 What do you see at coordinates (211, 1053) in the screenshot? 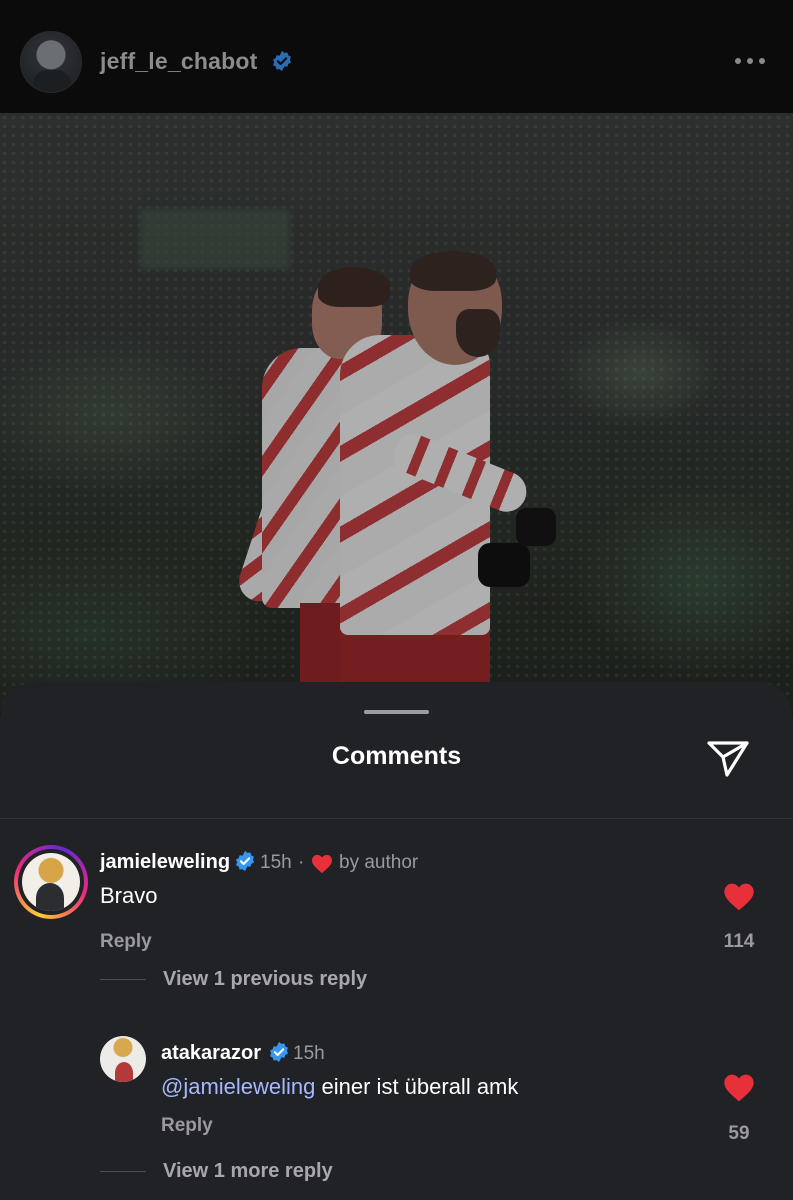
I see `reply-username: atakarazor` at bounding box center [211, 1053].